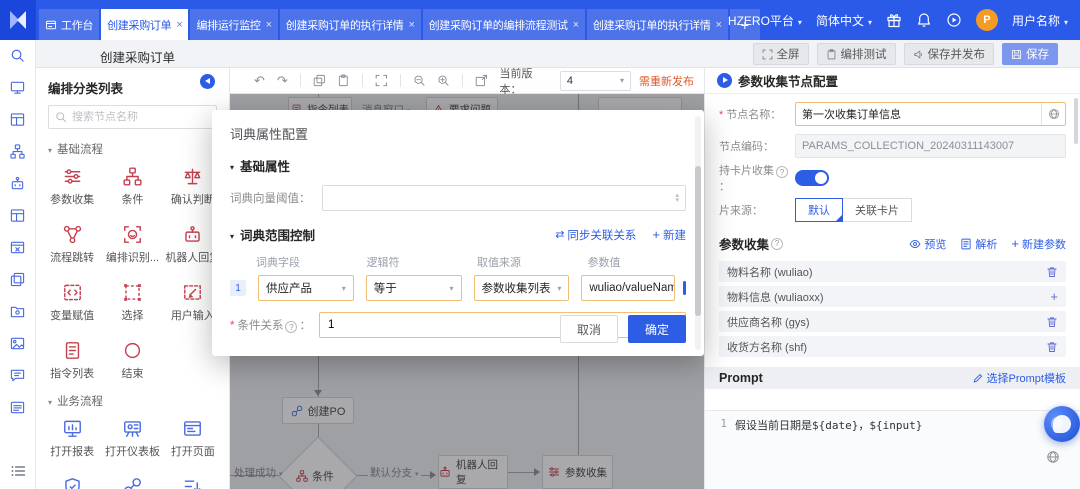 This screenshot has width=1080, height=489. What do you see at coordinates (72, 436) in the screenshot?
I see `palette-item-open-report: 打开报表` at bounding box center [72, 436].